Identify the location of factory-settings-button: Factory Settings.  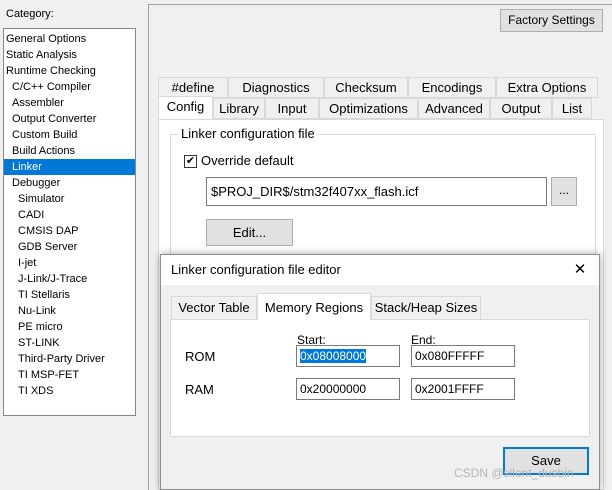
(551, 20).